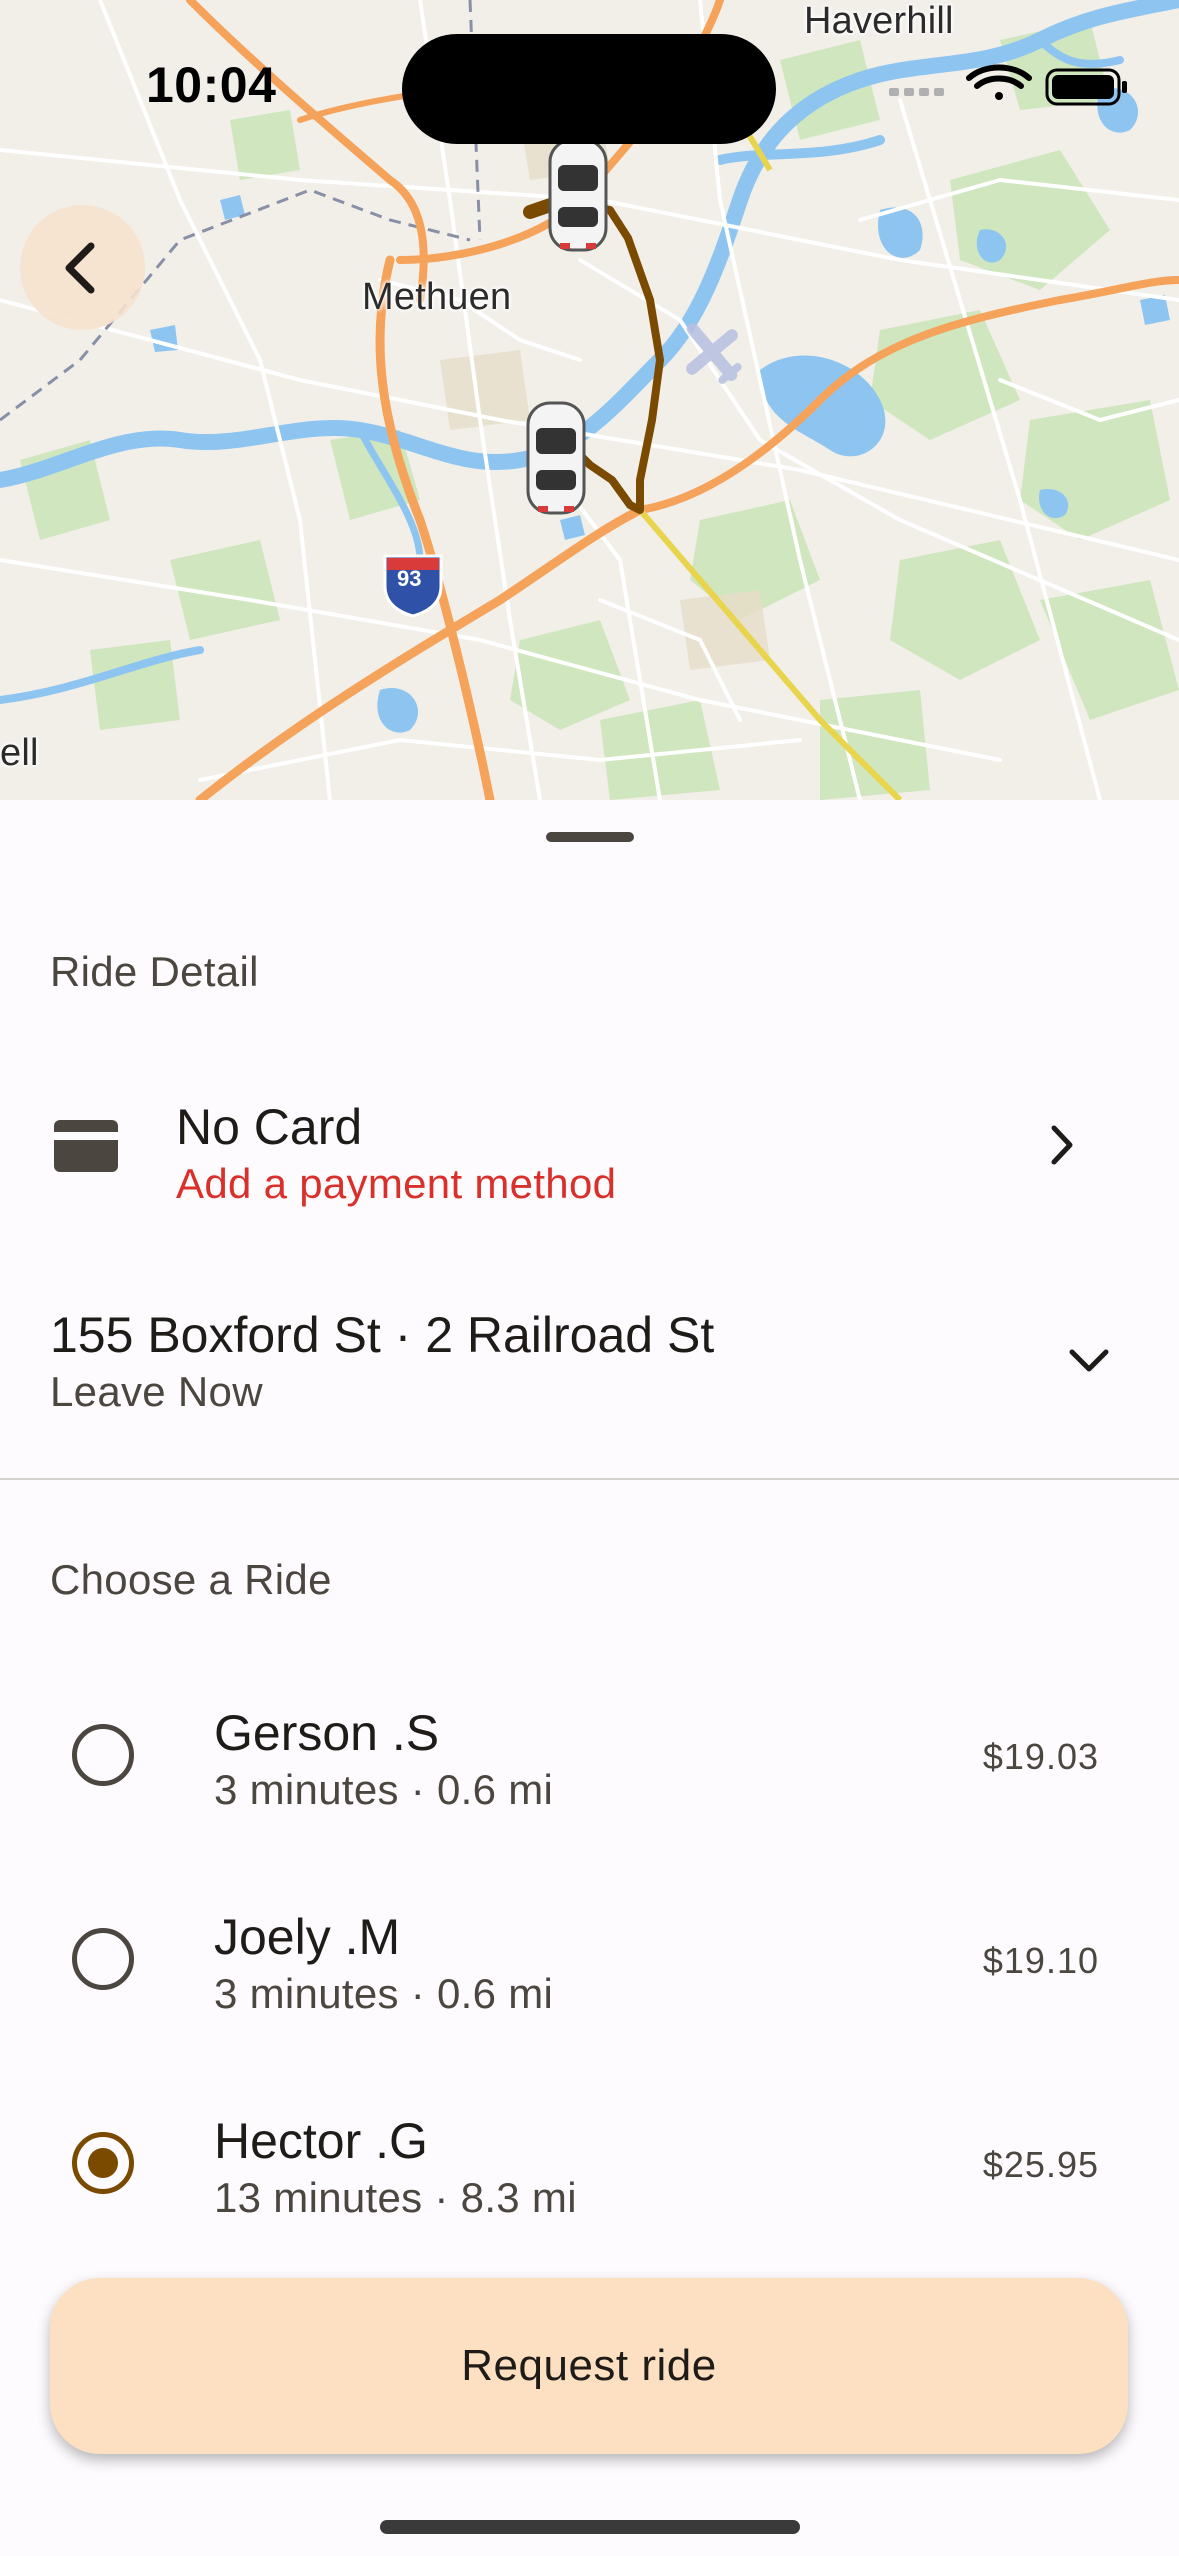 This screenshot has height=2556, width=1179. I want to click on chevron-right-icon, so click(1062, 1145).